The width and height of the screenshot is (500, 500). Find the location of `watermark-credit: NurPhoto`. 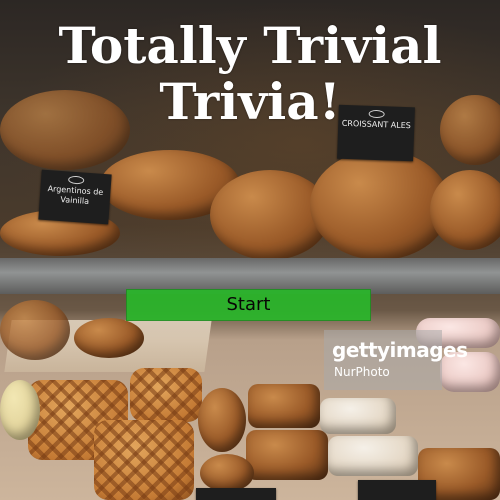

watermark-credit: NurPhoto is located at coordinates (362, 372).